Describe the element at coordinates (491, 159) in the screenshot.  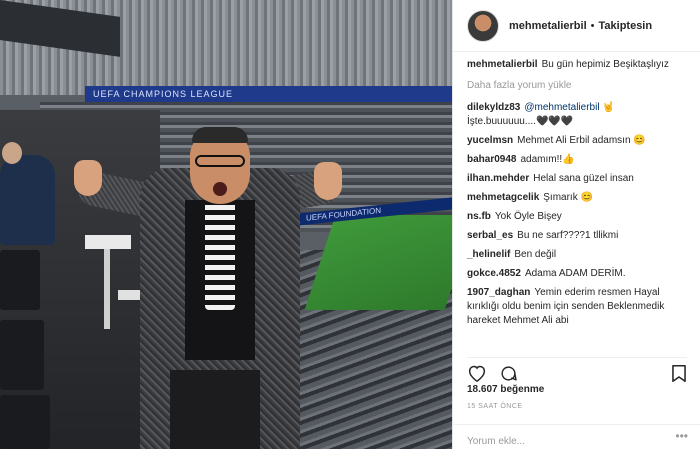
I see `comment-username: bahar0948` at that location.